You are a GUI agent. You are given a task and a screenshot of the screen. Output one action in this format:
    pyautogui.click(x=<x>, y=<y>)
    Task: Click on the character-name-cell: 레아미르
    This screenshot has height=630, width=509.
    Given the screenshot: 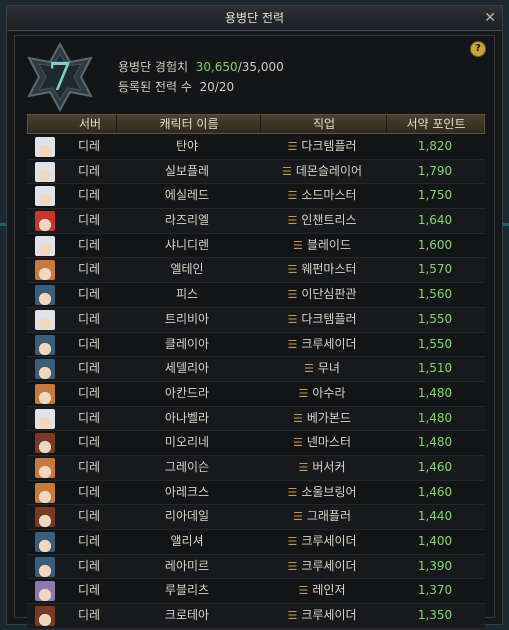 What is the action you would take?
    pyautogui.click(x=187, y=565)
    